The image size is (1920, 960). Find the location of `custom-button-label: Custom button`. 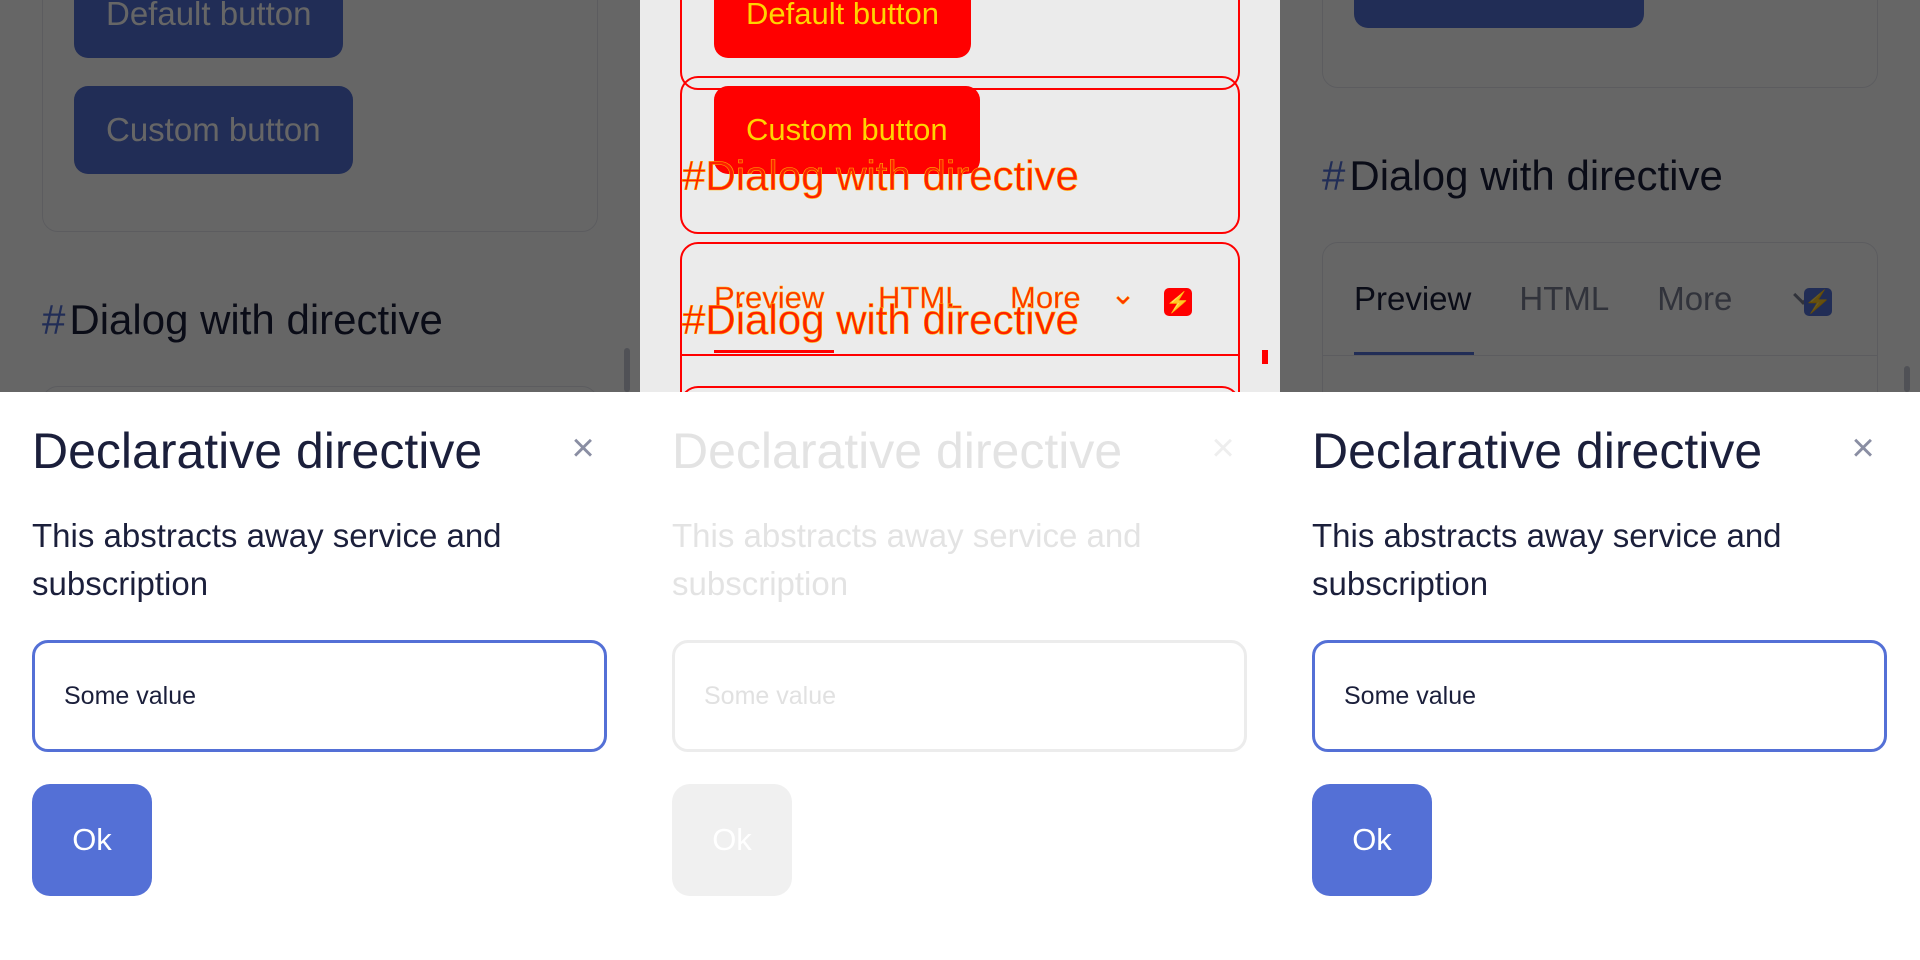

custom-button-label: Custom button is located at coordinates (847, 129).